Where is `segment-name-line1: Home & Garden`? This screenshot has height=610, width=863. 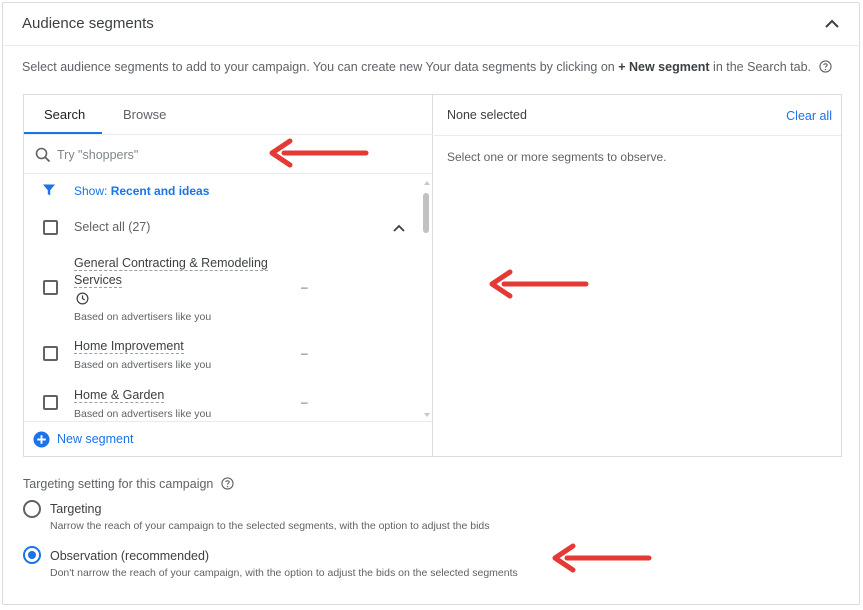
segment-name-line1: Home & Garden is located at coordinates (119, 395).